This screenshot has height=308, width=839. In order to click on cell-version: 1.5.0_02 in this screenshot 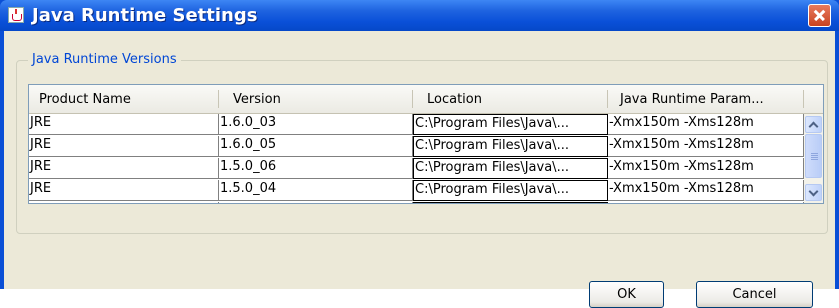, I will do `click(316, 202)`.